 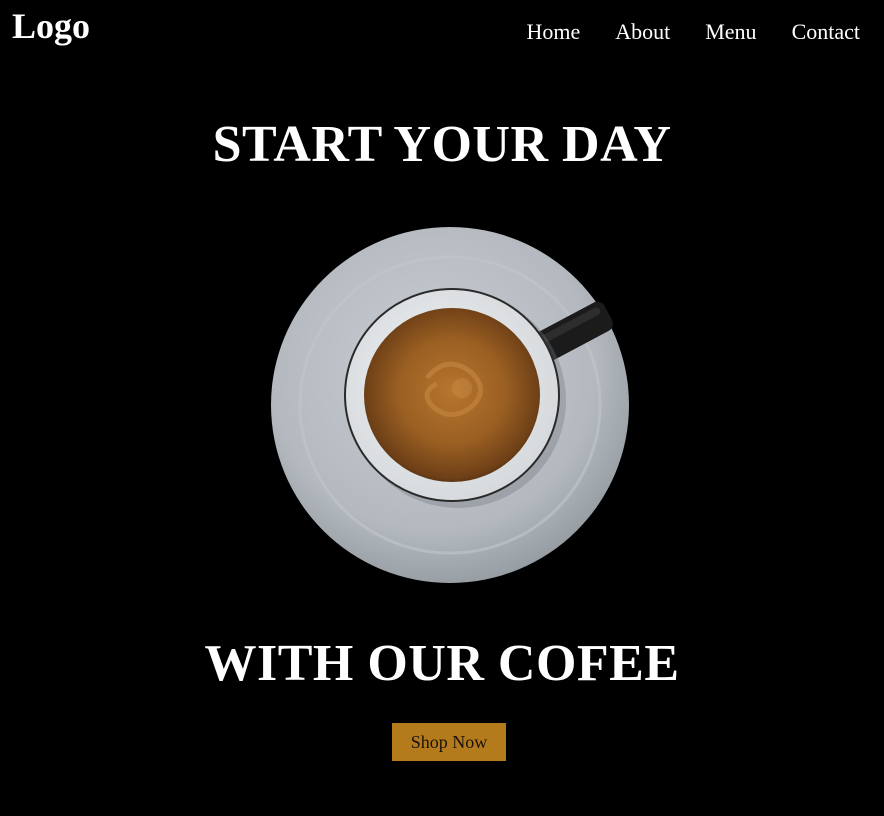 I want to click on nav-link-about: About, so click(x=642, y=32).